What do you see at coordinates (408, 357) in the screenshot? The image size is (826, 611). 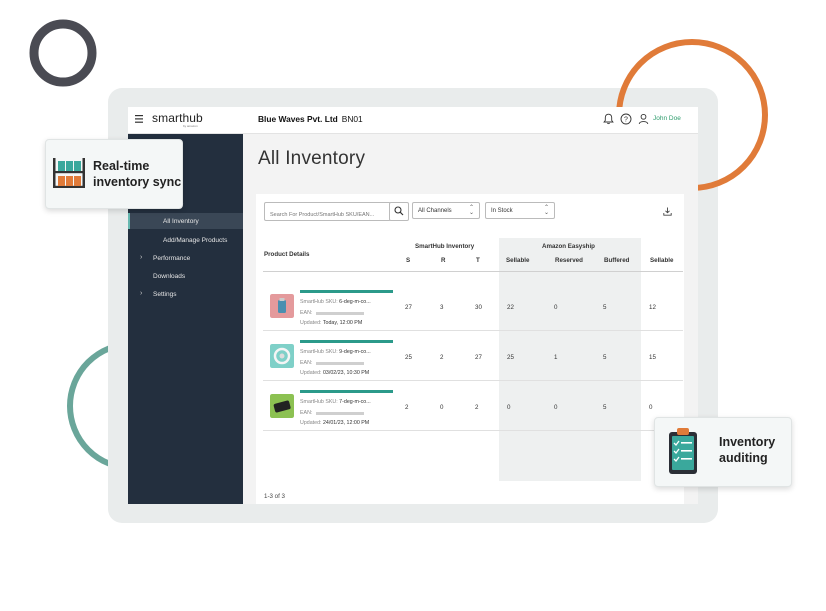 I see `cell-s: 25` at bounding box center [408, 357].